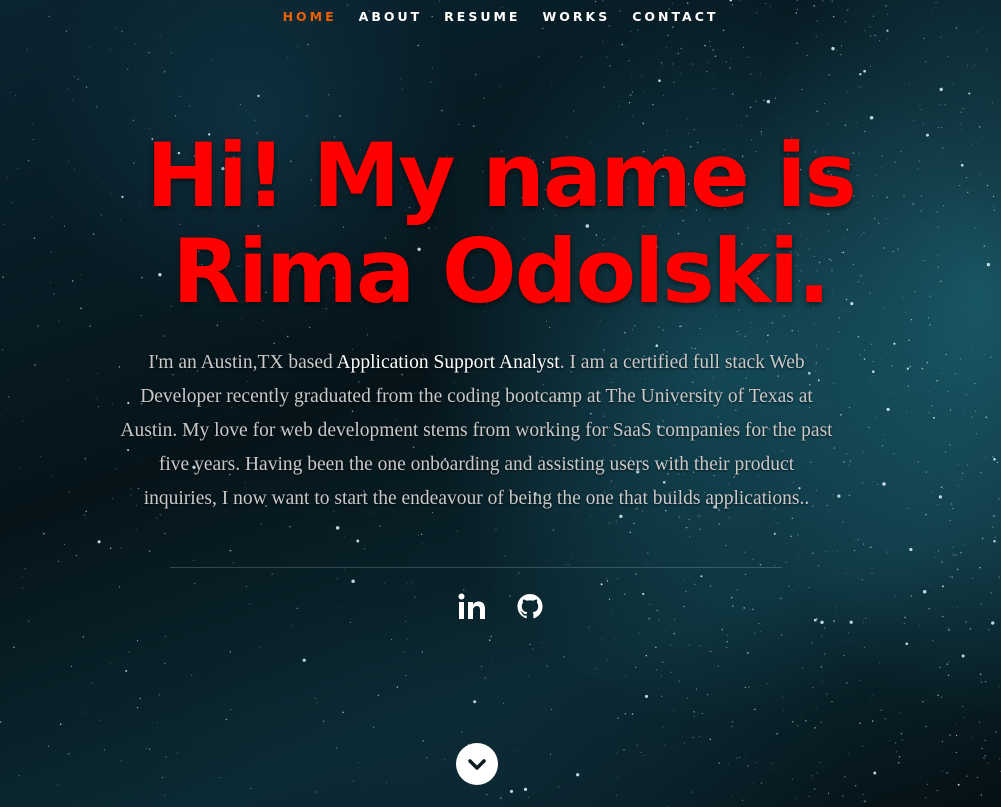  I want to click on github-link, so click(530, 607).